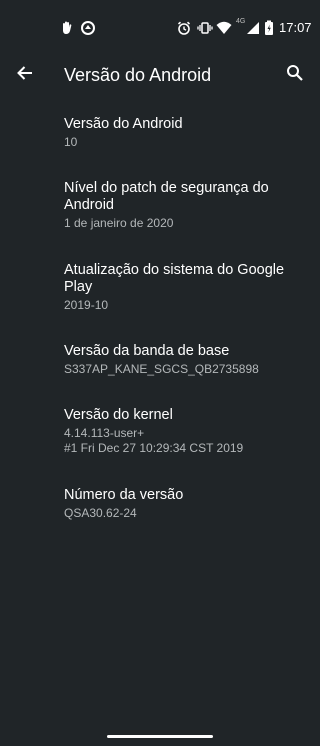 Image resolution: width=320 pixels, height=746 pixels. I want to click on list-item-summary: QSA30.62-24, so click(100, 513).